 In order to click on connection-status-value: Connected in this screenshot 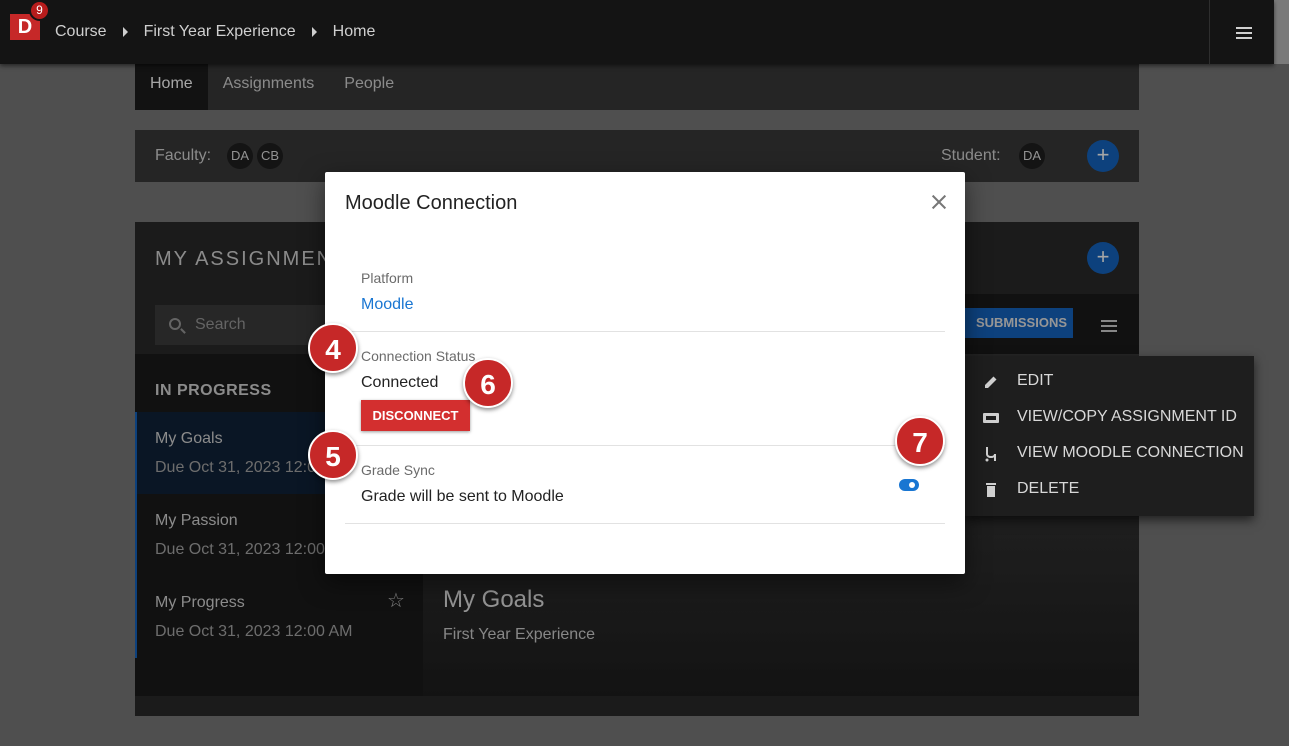, I will do `click(400, 382)`.